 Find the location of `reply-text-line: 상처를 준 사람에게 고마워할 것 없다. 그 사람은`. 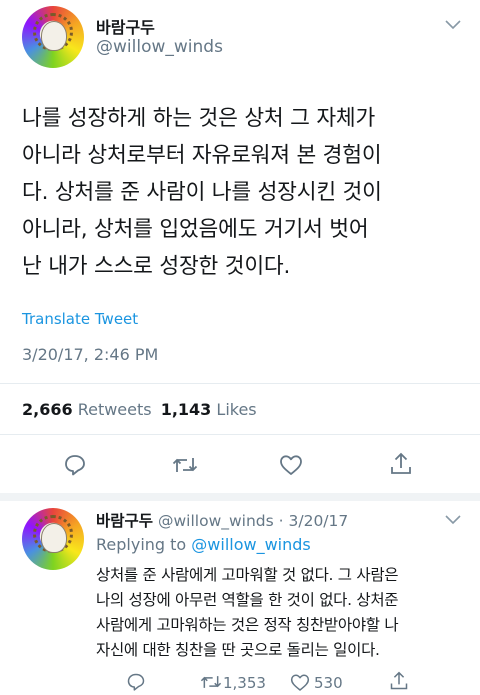

reply-text-line: 상처를 준 사람에게 고마워할 것 없다. 그 사람은 is located at coordinates (247, 575).